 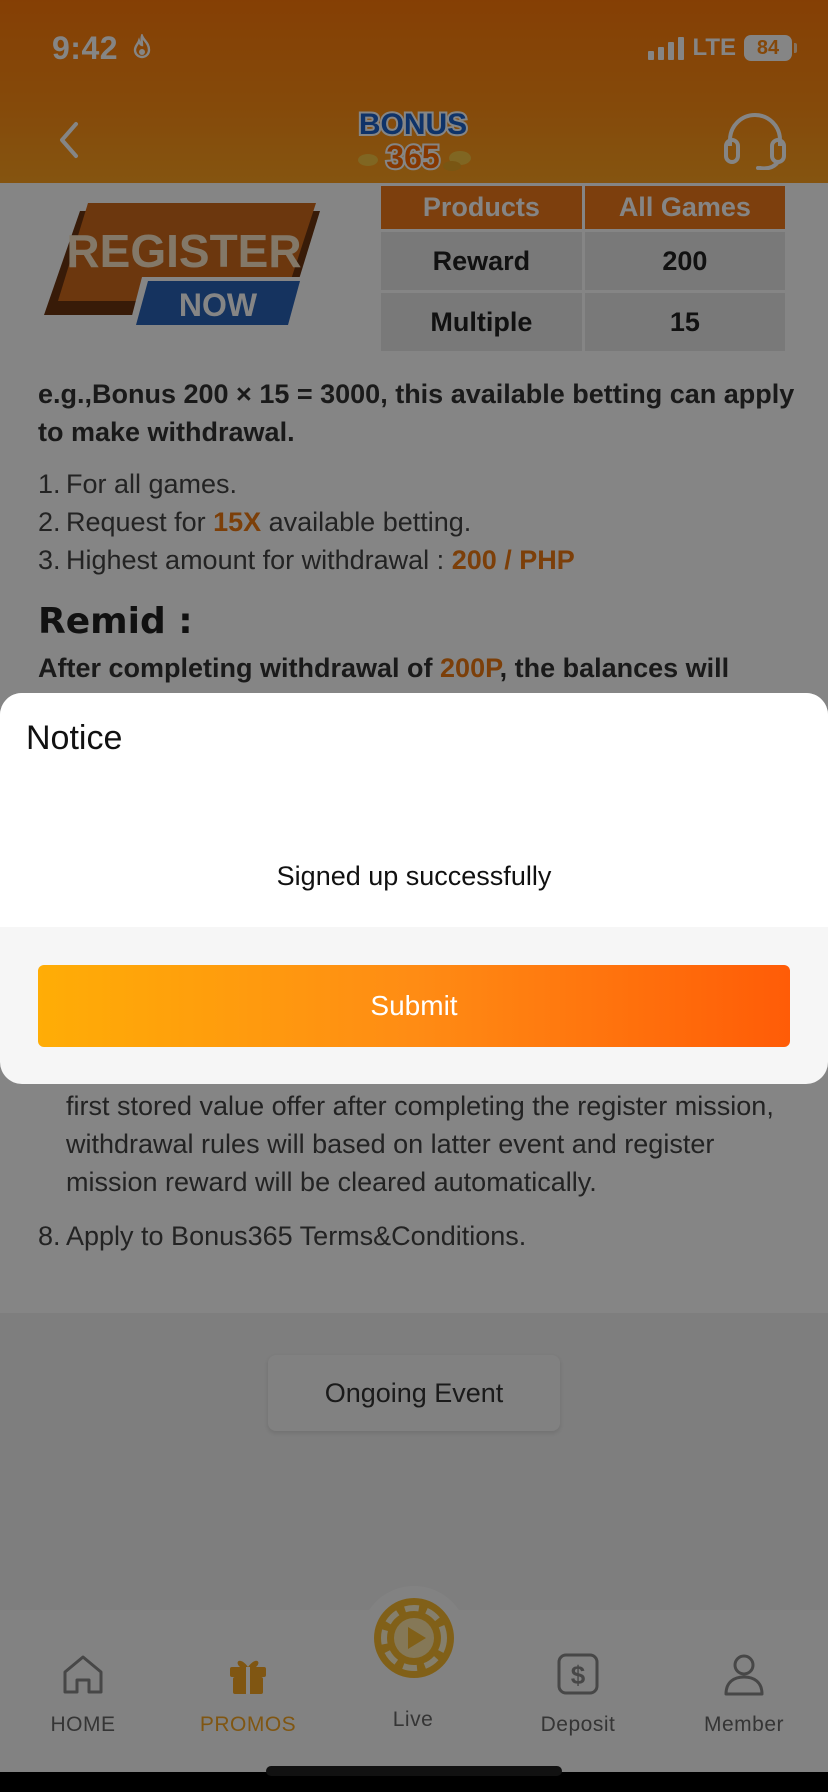 I want to click on dialog-title: Notice, so click(x=74, y=738).